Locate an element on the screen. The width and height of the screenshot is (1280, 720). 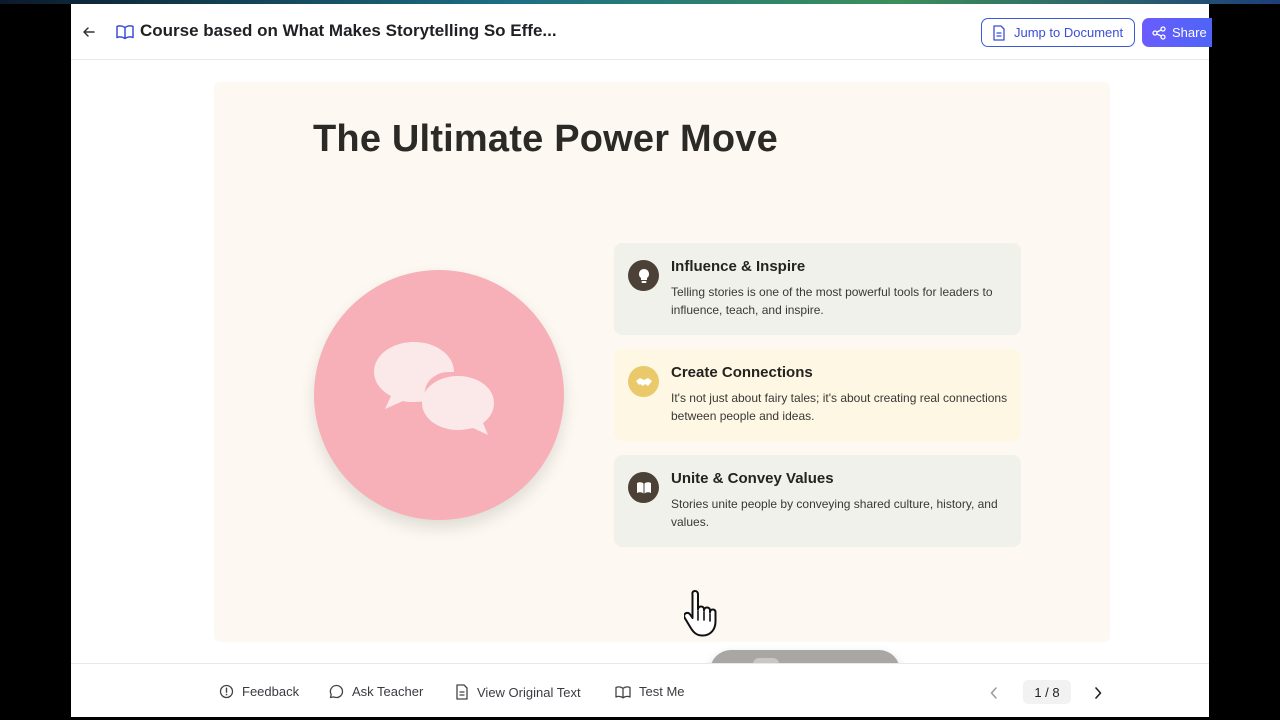
jump-to-document-button: Jump to Document is located at coordinates (1058, 32).